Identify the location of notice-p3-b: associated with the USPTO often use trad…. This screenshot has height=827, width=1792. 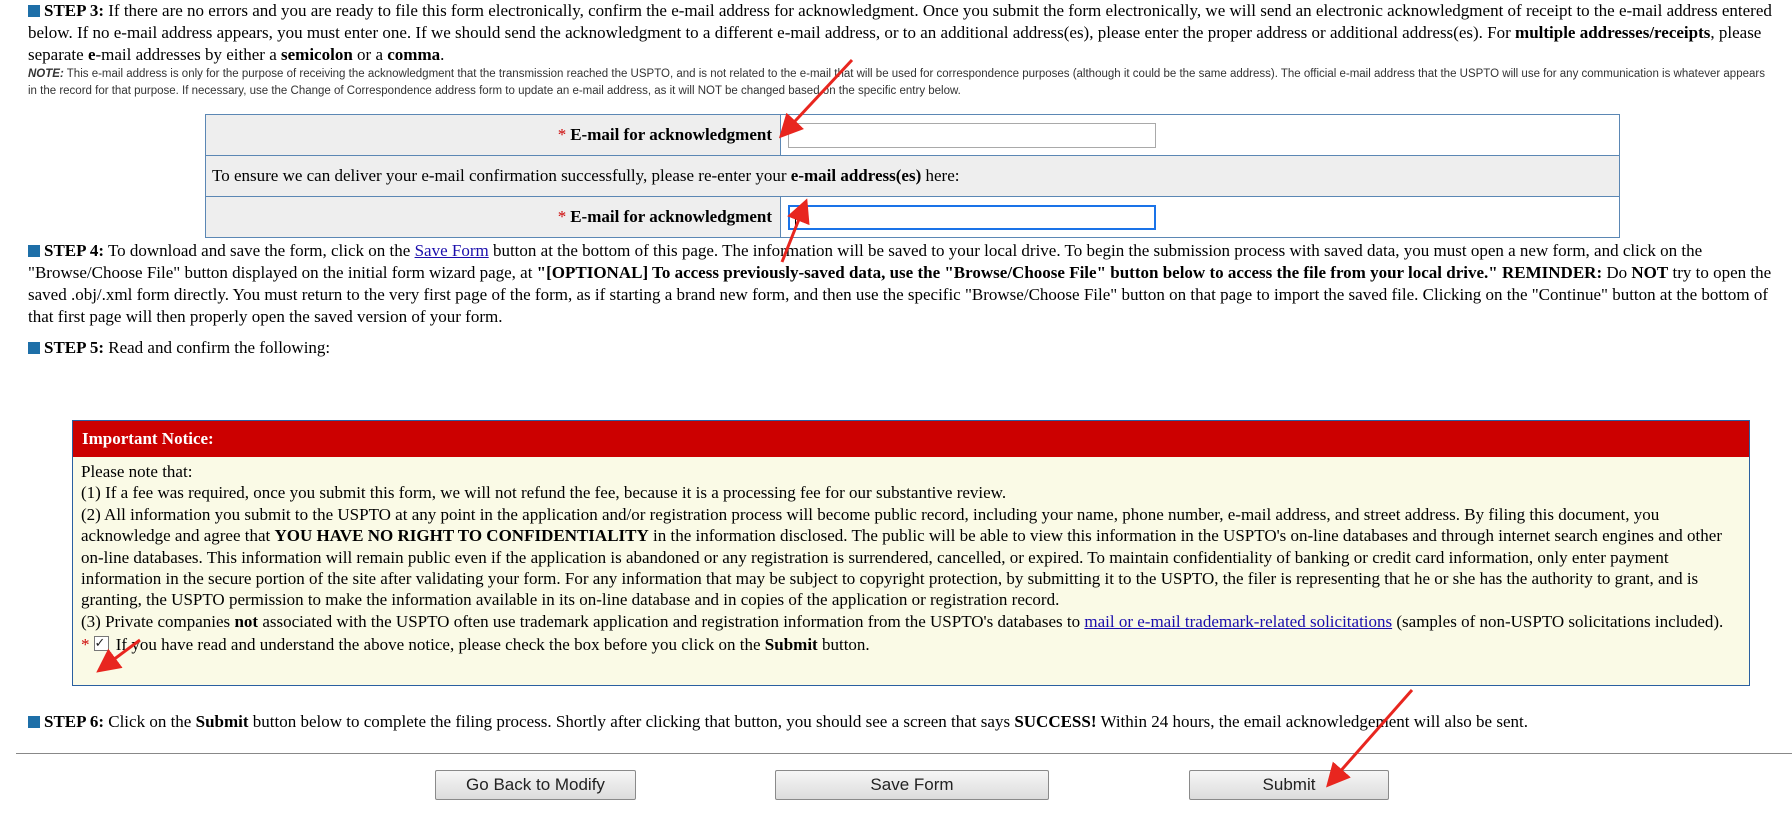
(671, 621).